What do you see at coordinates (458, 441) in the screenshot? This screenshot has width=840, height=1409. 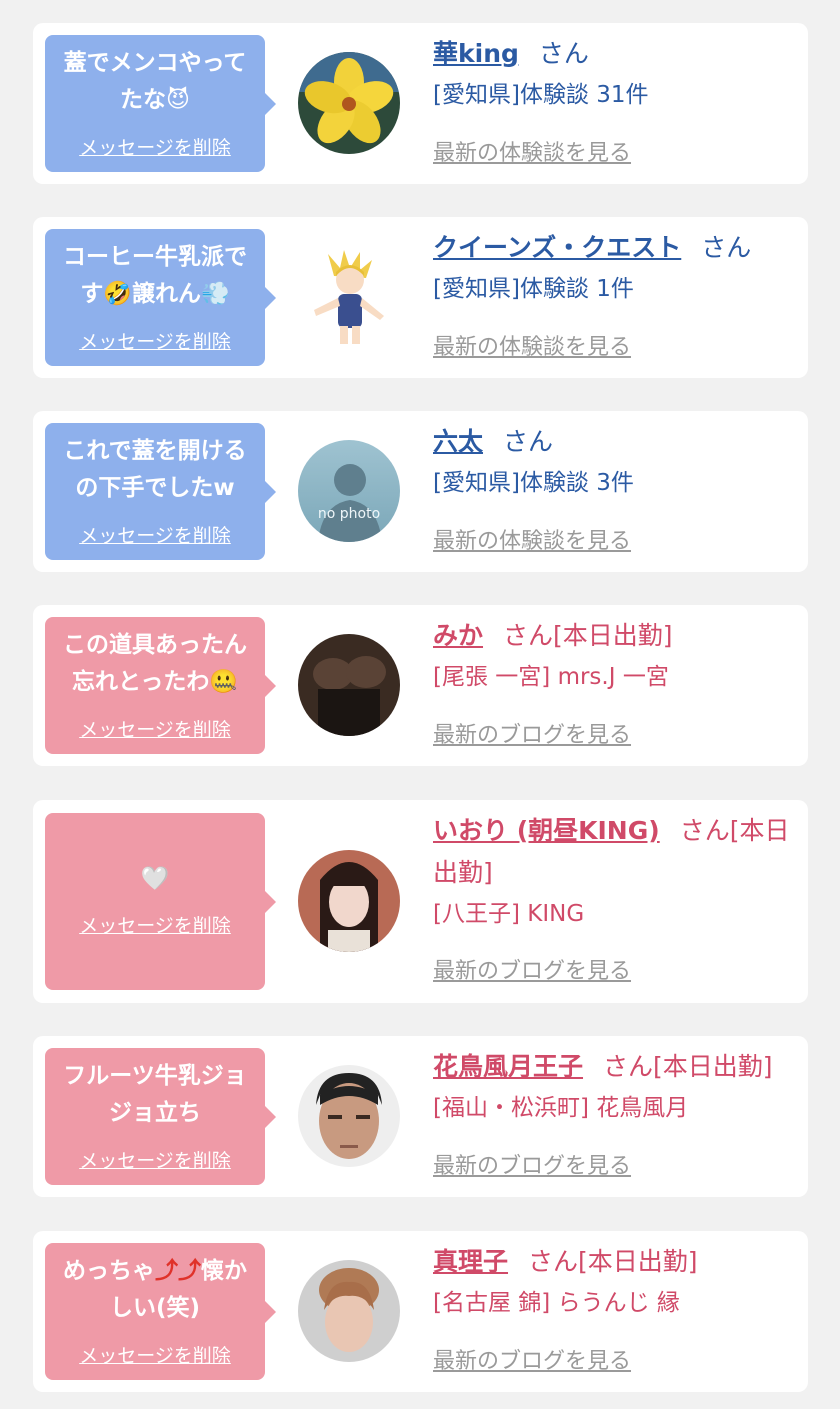 I see `user-name-link: 六太` at bounding box center [458, 441].